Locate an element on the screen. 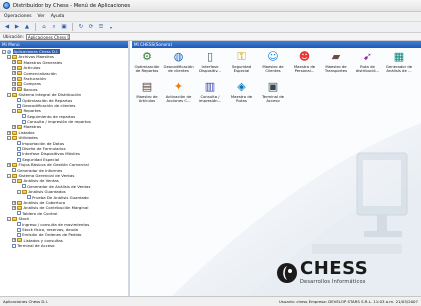  optimization-icon: ⚙ is located at coordinates (147, 57).